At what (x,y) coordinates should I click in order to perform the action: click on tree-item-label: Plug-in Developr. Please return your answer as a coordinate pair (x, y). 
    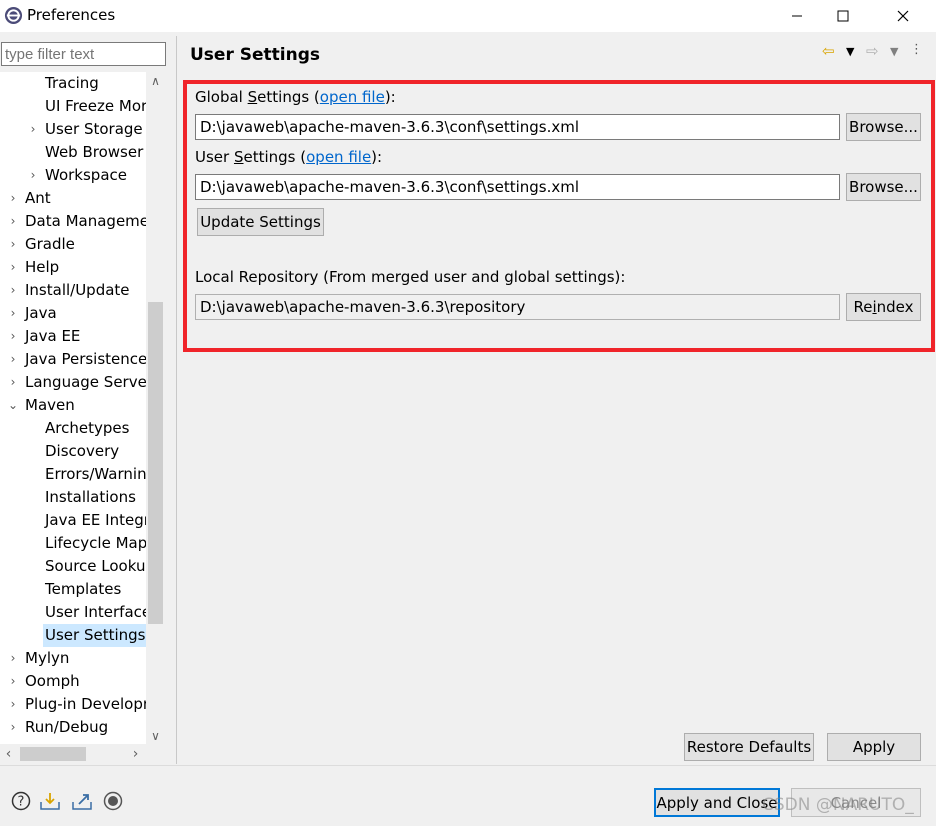
    Looking at the image, I should click on (85, 704).